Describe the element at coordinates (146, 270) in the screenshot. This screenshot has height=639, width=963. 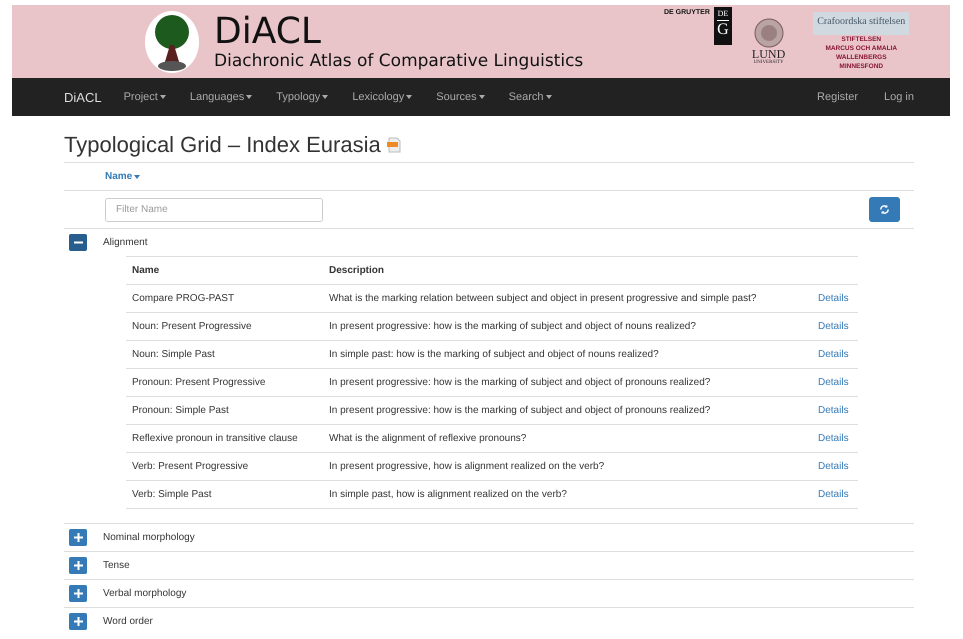
I see `column-header: Name` at that location.